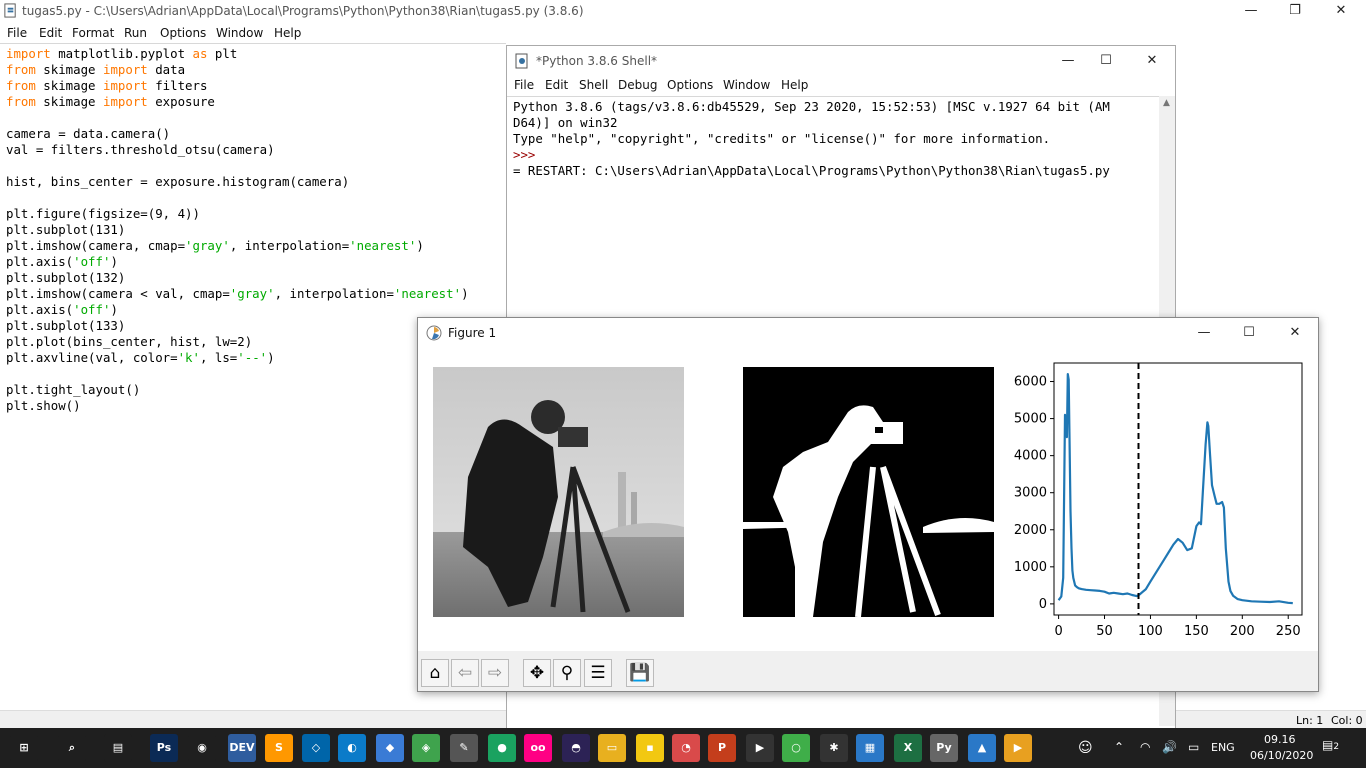  What do you see at coordinates (650, 748) in the screenshot?
I see `sticky-notes-icon: ▪` at bounding box center [650, 748].